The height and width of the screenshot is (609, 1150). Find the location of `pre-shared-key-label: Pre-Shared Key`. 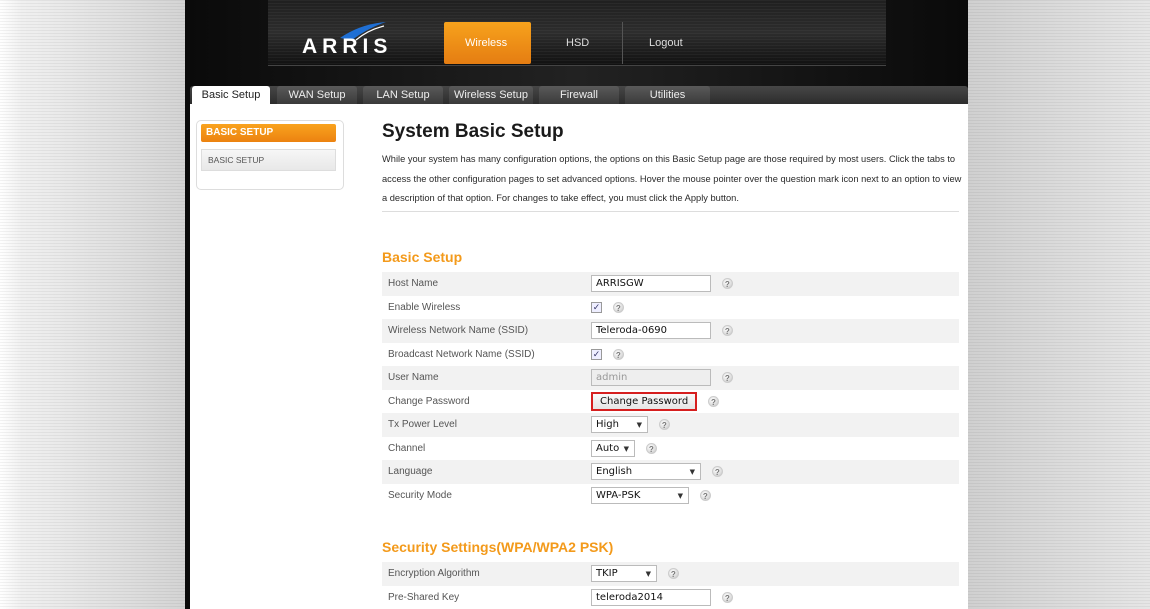

pre-shared-key-label: Pre-Shared Key is located at coordinates (486, 597).